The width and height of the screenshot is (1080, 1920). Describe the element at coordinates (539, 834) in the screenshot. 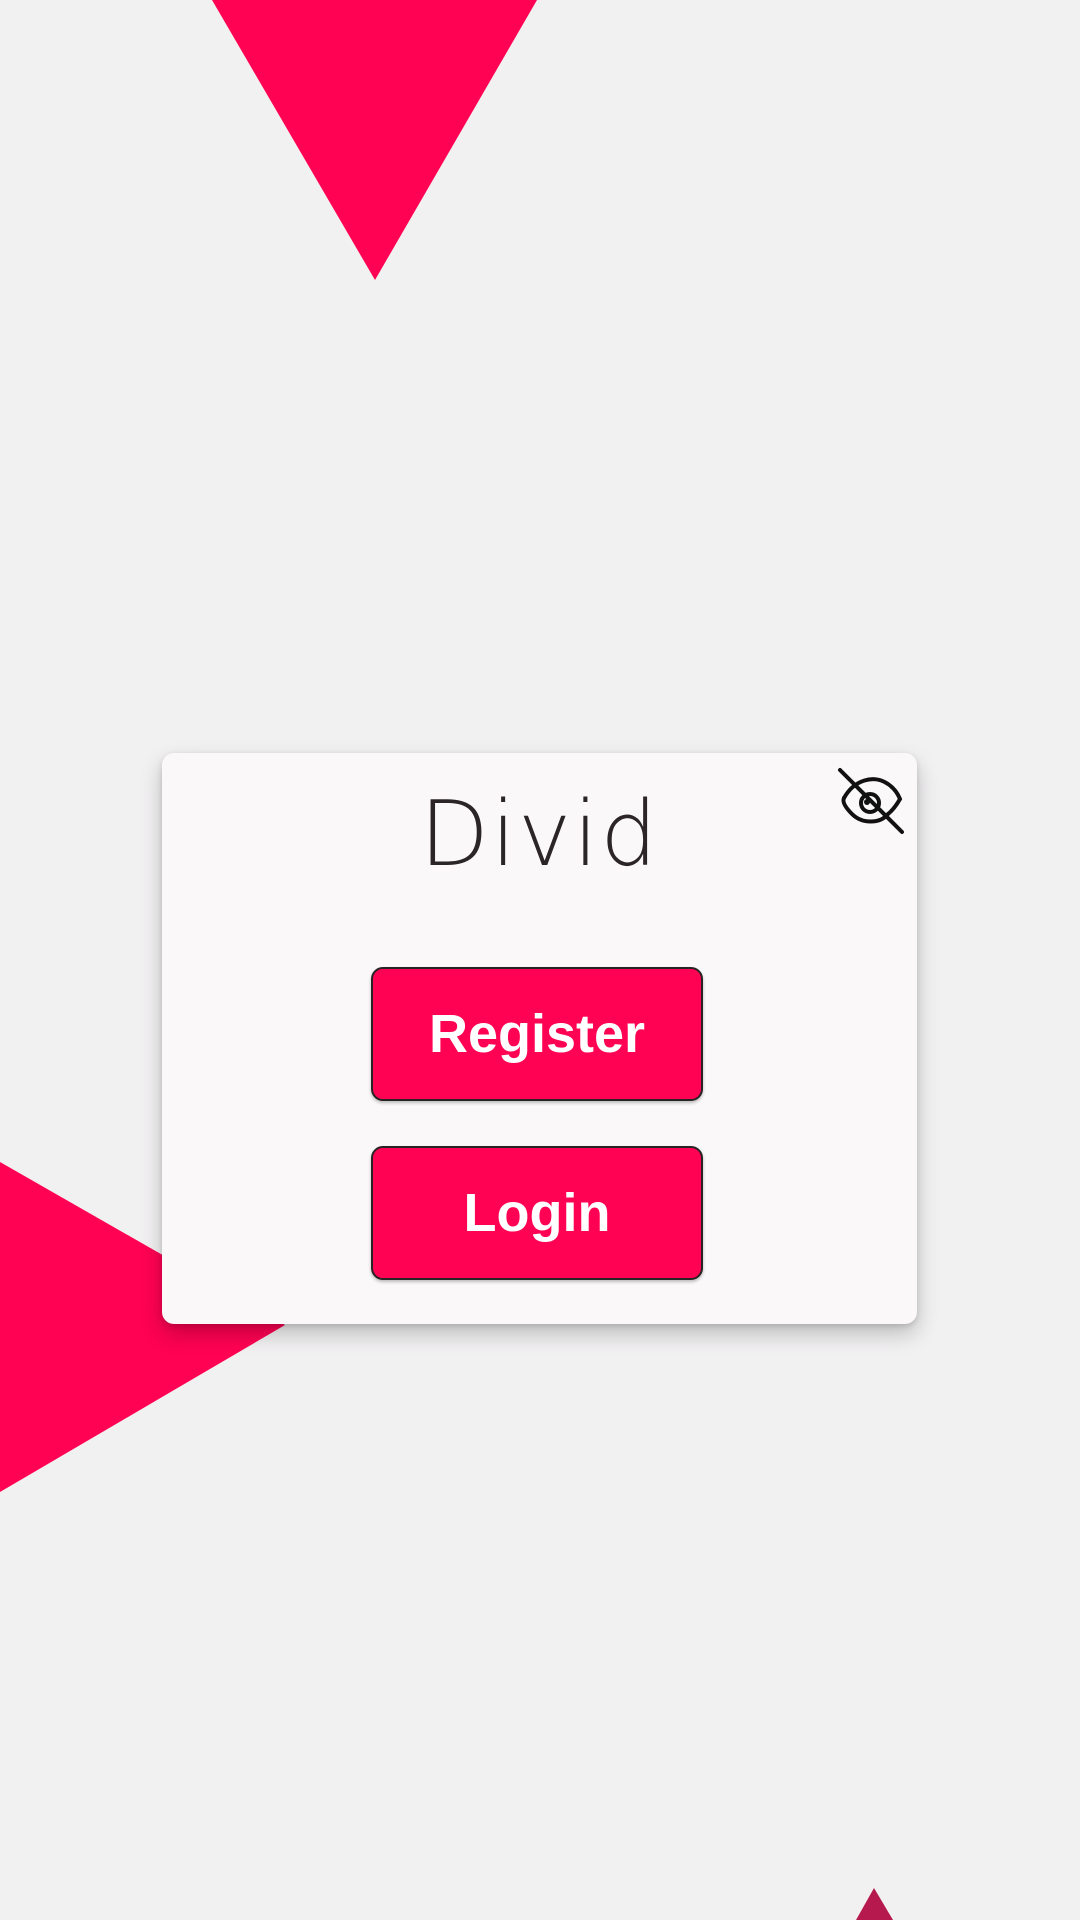

I see `app-title: Divid` at that location.